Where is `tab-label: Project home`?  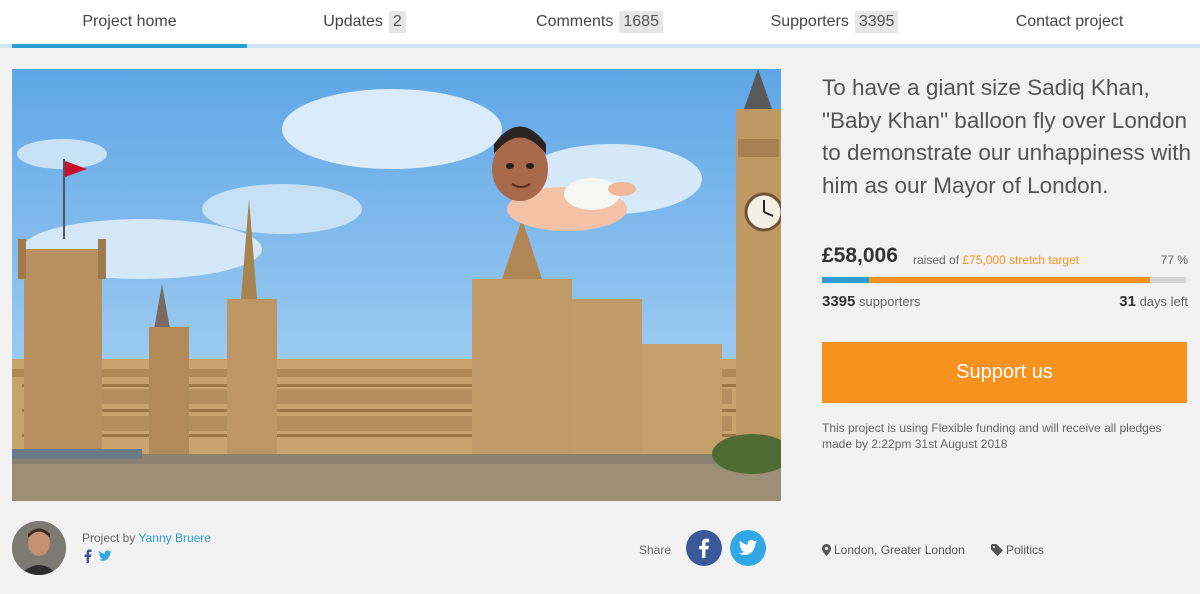 tab-label: Project home is located at coordinates (129, 21).